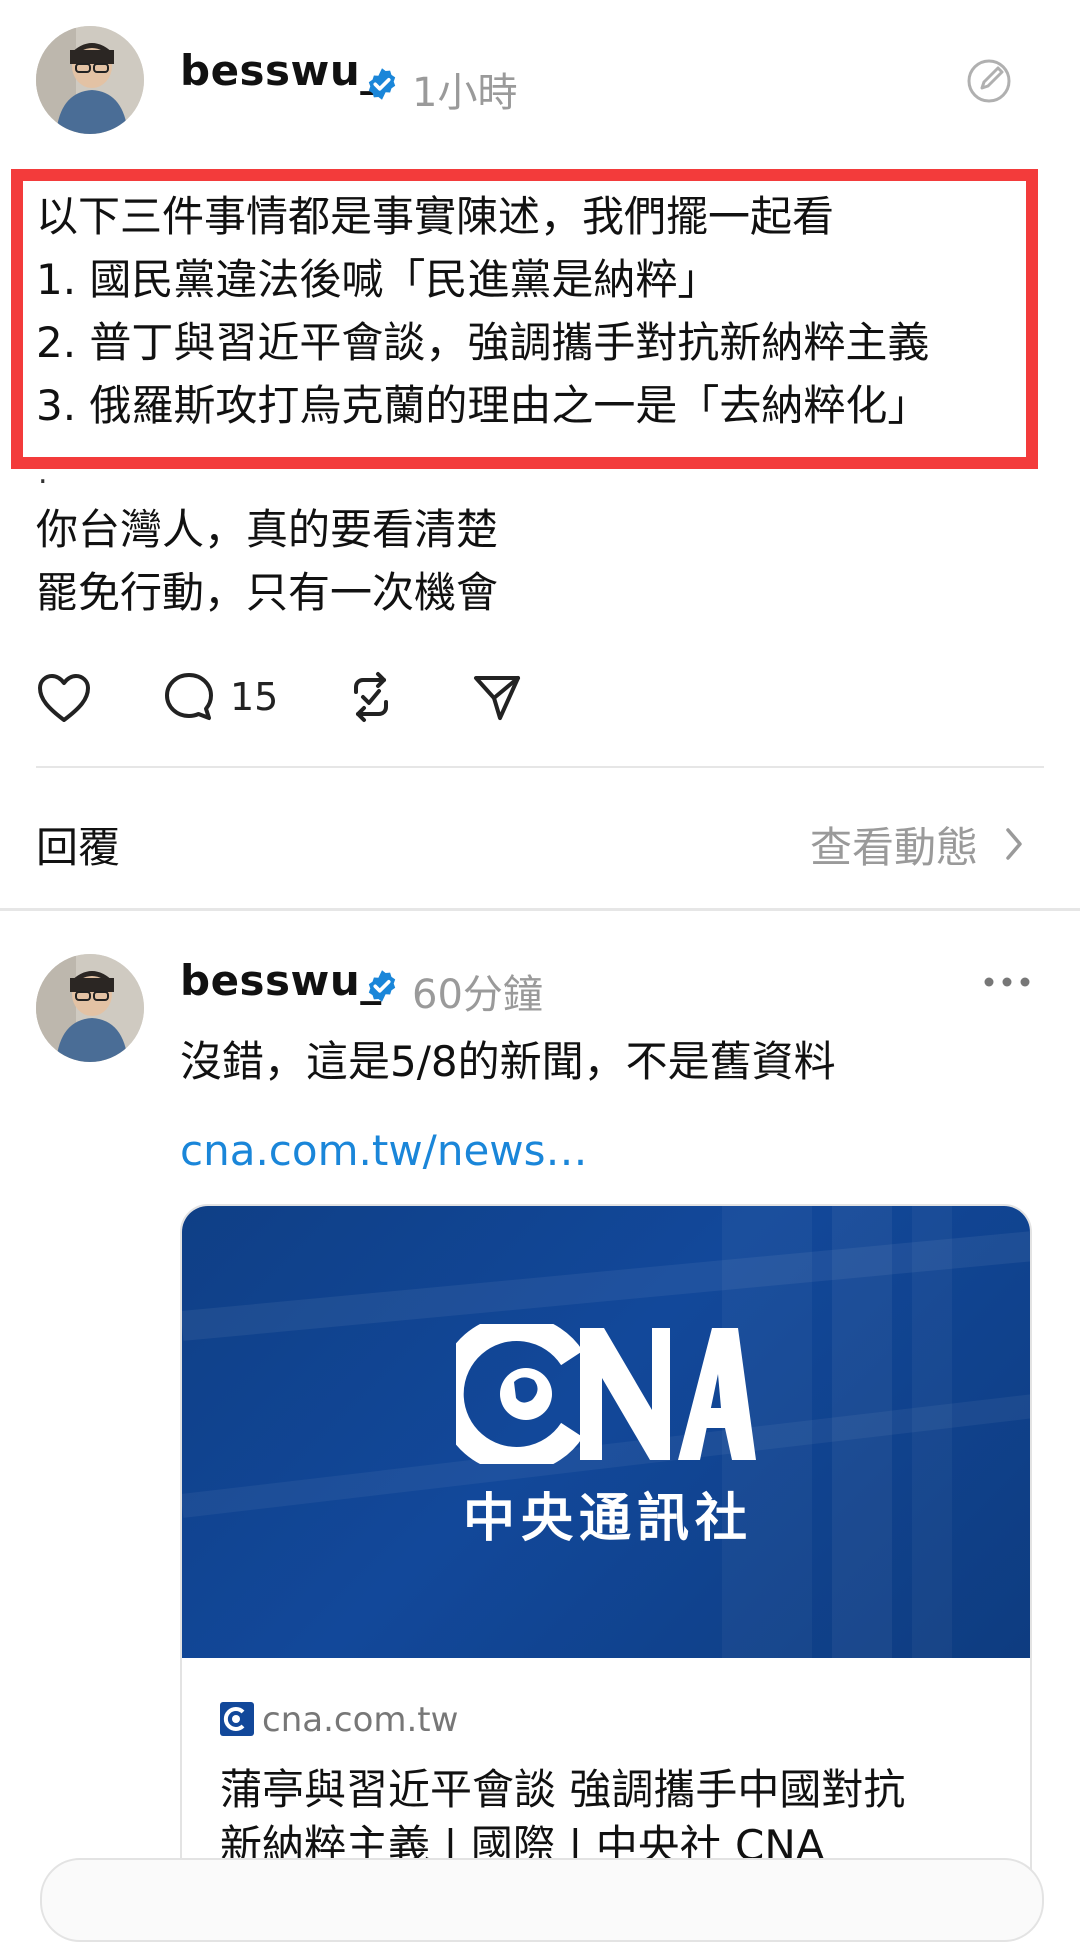  What do you see at coordinates (540, 767) in the screenshot?
I see `divider` at bounding box center [540, 767].